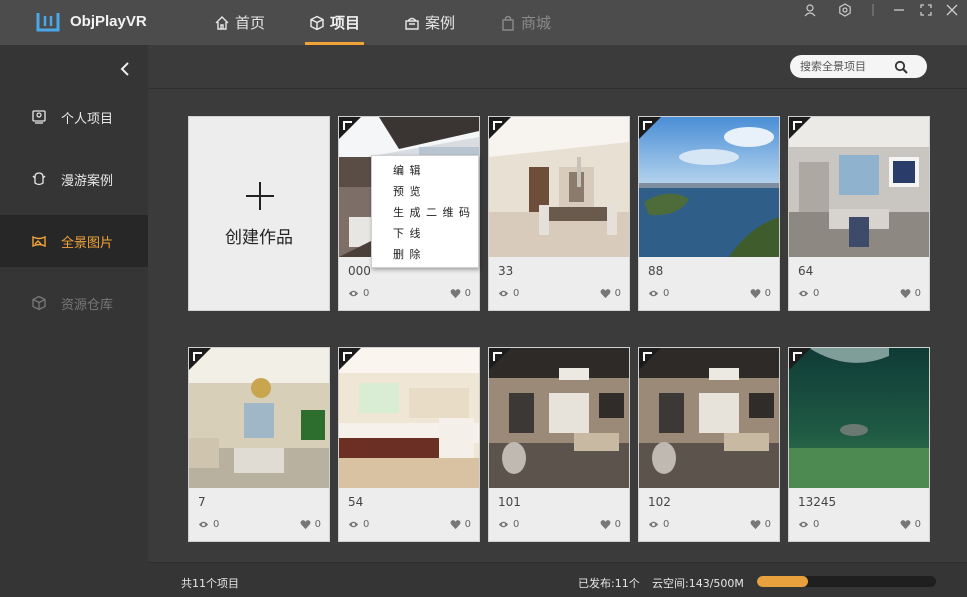  Describe the element at coordinates (926, 10) in the screenshot. I see `maximize-icon` at that location.